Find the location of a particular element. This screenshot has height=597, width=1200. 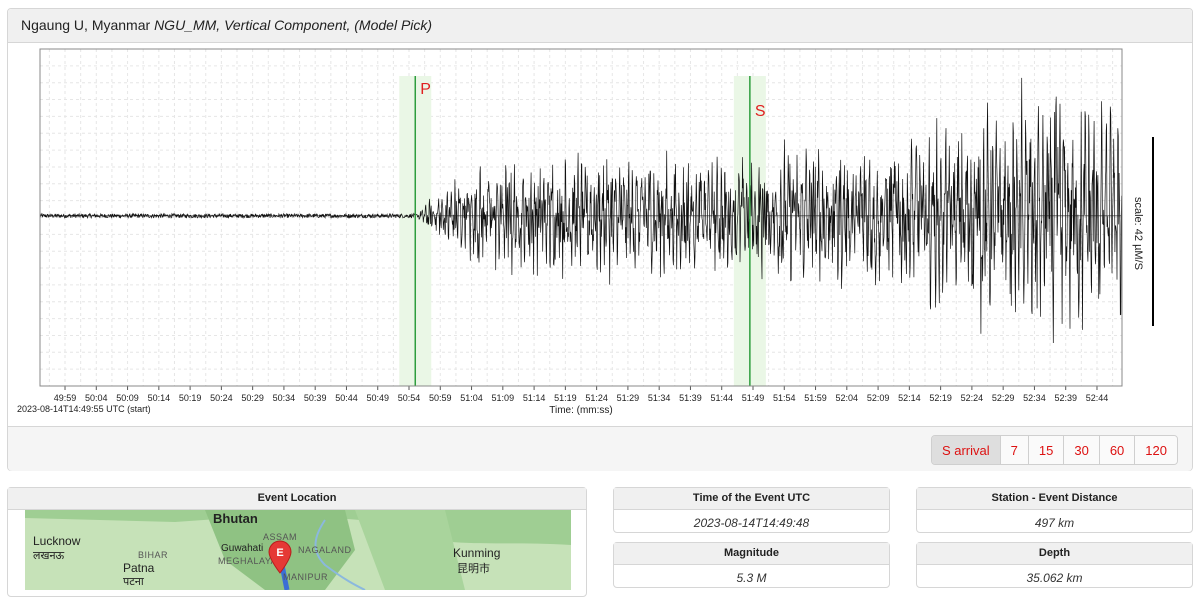

x-tick-label: 52:39 is located at coordinates (1065, 398).